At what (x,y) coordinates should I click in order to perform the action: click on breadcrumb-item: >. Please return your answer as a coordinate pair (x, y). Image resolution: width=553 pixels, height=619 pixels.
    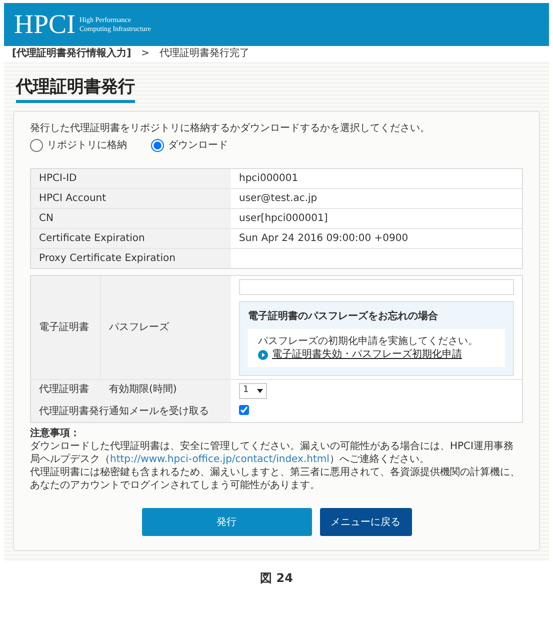
    Looking at the image, I should click on (145, 54).